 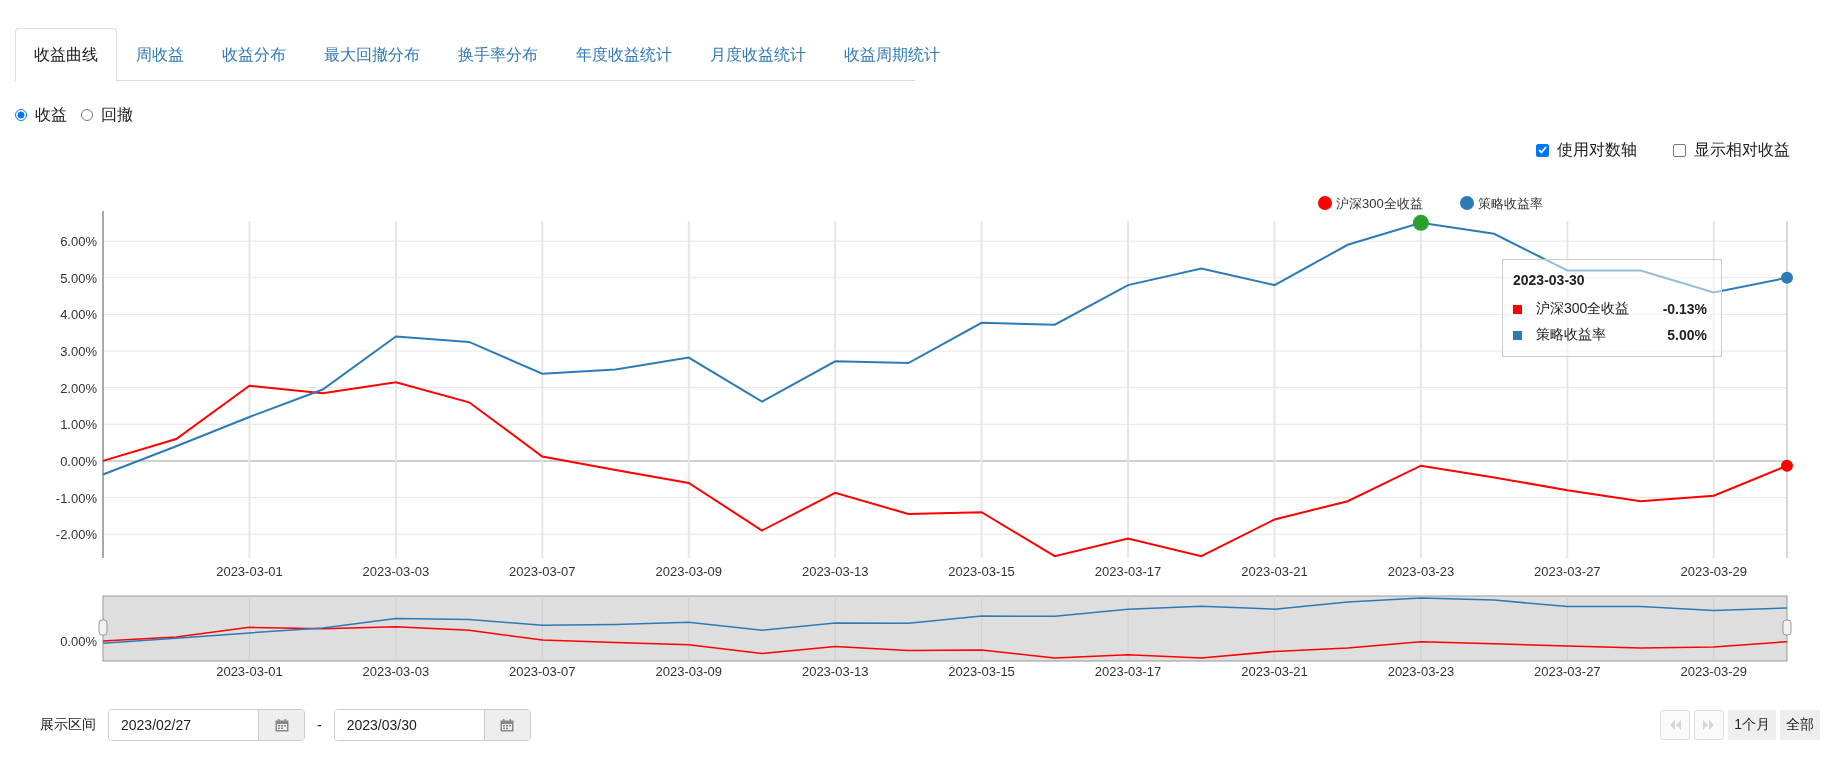 I want to click on legend-label: 策略收益率, so click(x=1510, y=203).